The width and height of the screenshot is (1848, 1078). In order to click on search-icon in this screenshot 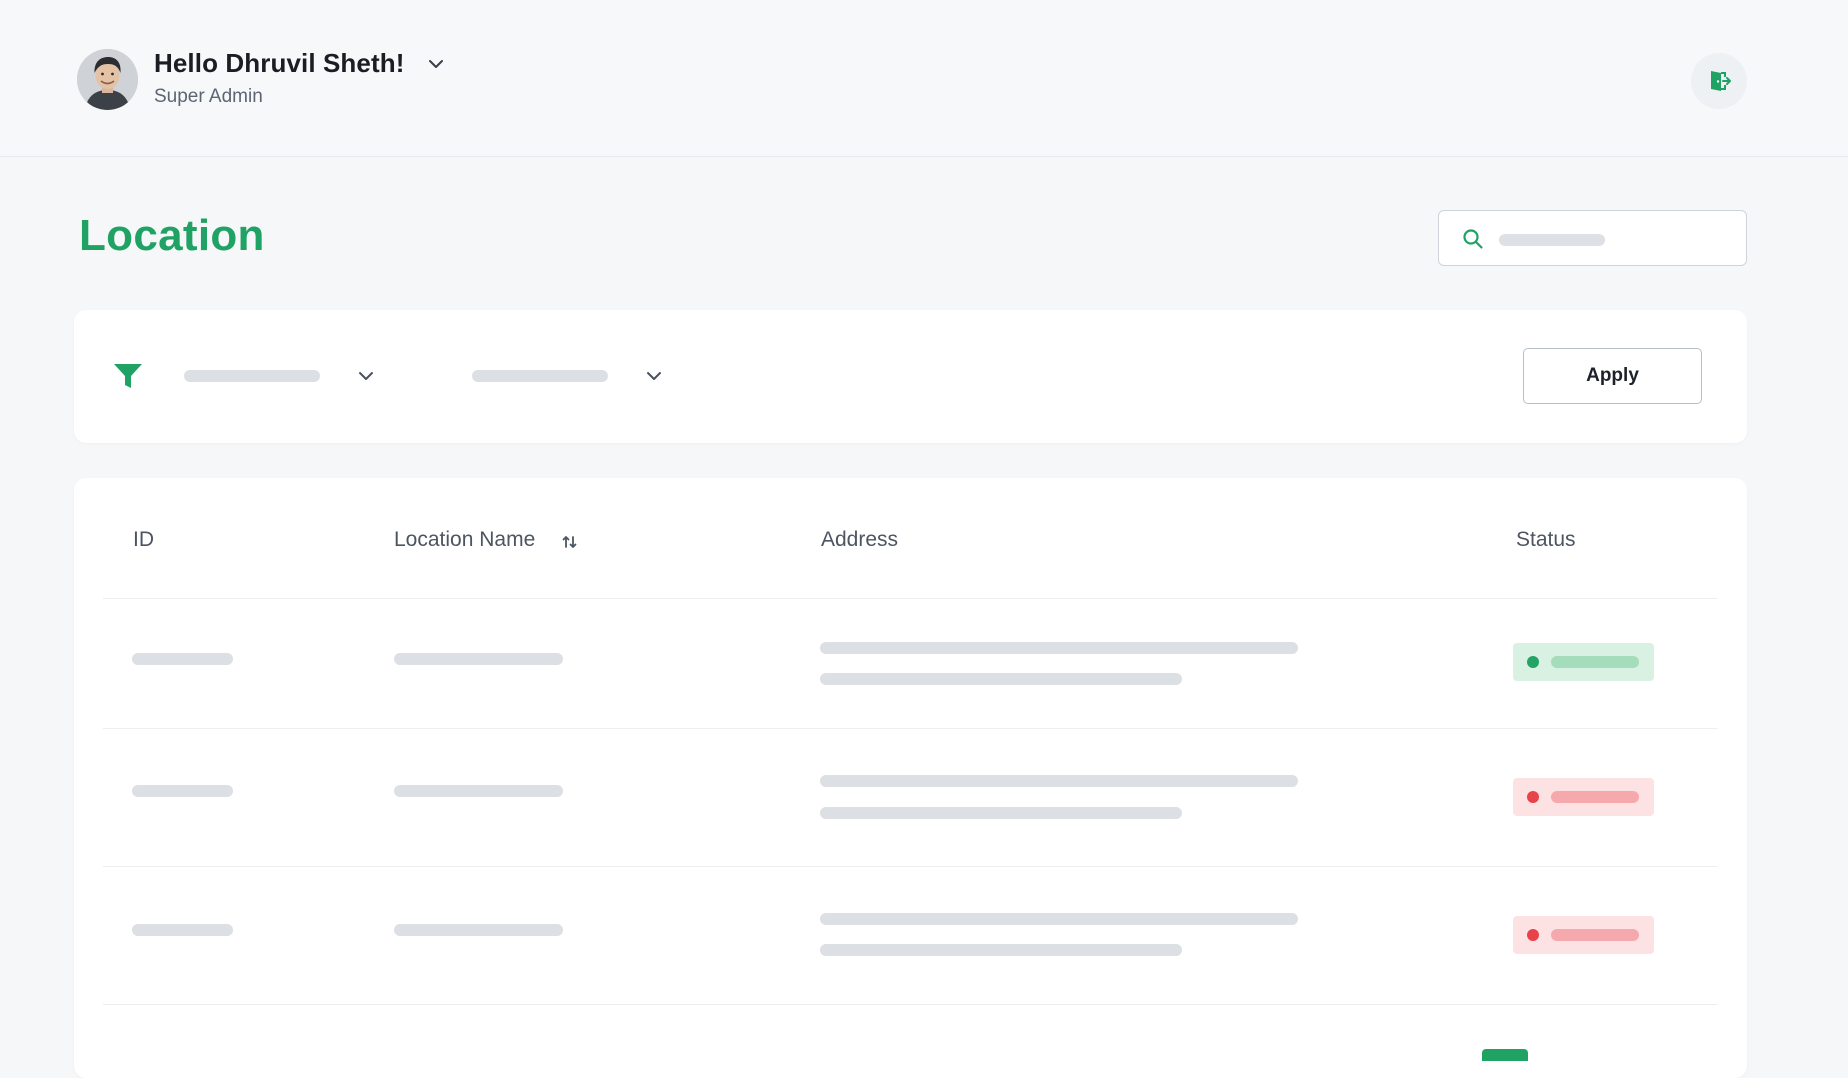, I will do `click(1473, 239)`.